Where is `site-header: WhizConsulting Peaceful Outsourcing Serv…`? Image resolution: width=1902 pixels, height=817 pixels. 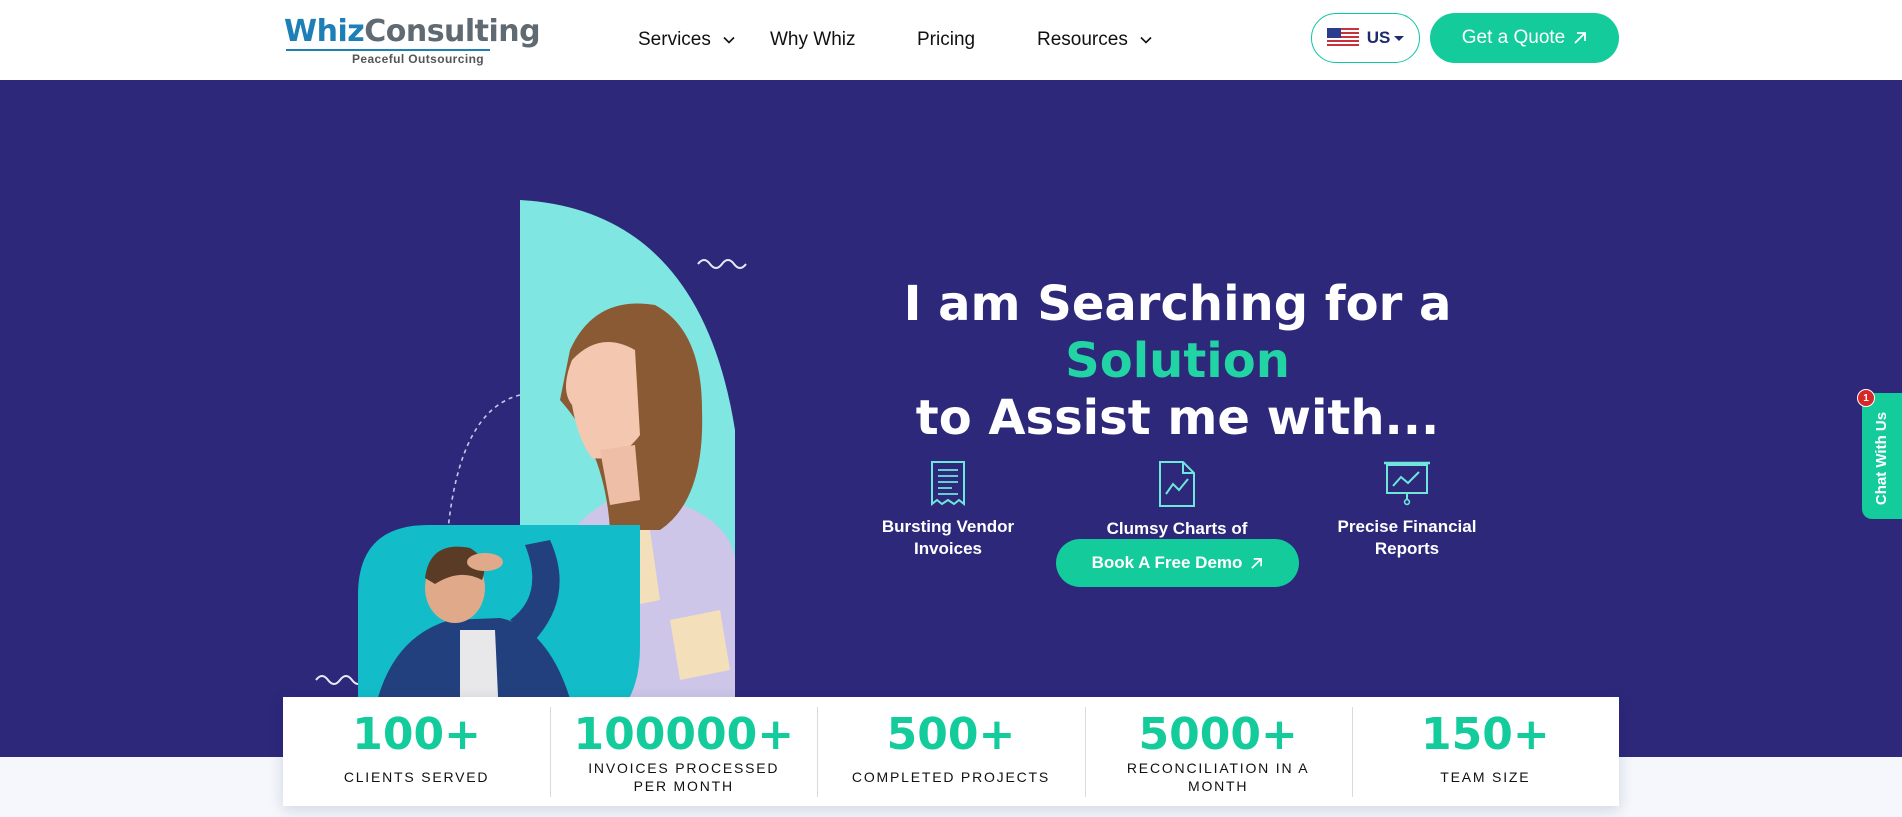
site-header: WhizConsulting Peaceful Outsourcing Serv… is located at coordinates (951, 40).